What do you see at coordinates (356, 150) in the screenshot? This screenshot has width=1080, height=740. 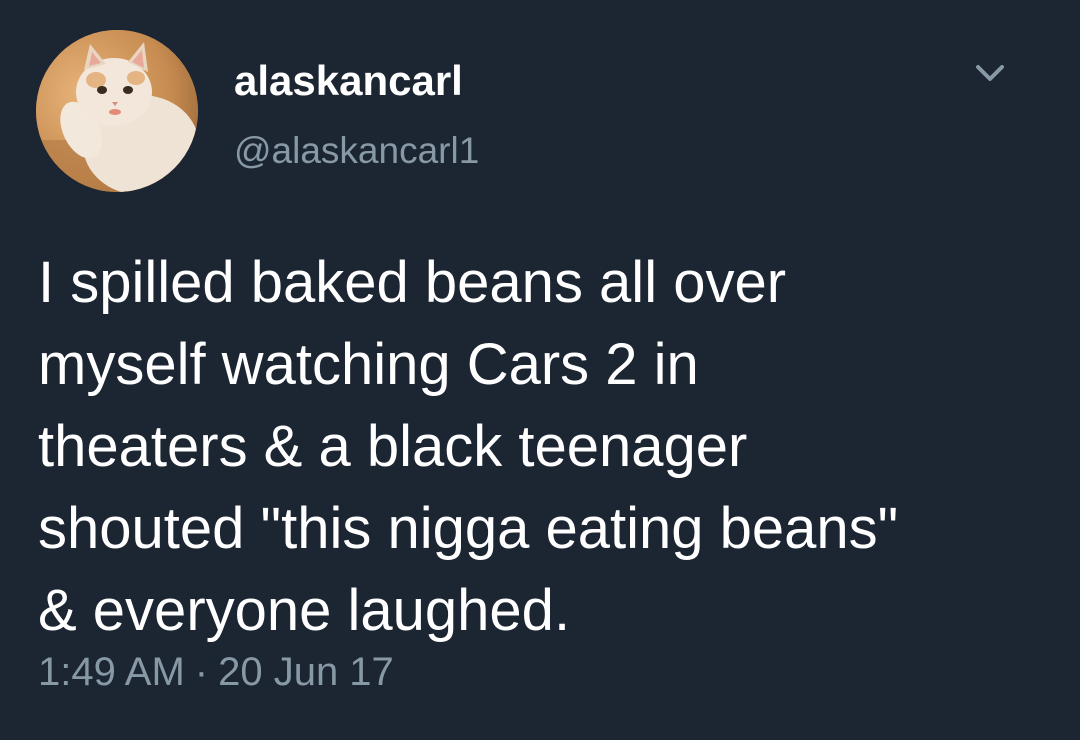 I see `user-handle: @alaskancarl1` at bounding box center [356, 150].